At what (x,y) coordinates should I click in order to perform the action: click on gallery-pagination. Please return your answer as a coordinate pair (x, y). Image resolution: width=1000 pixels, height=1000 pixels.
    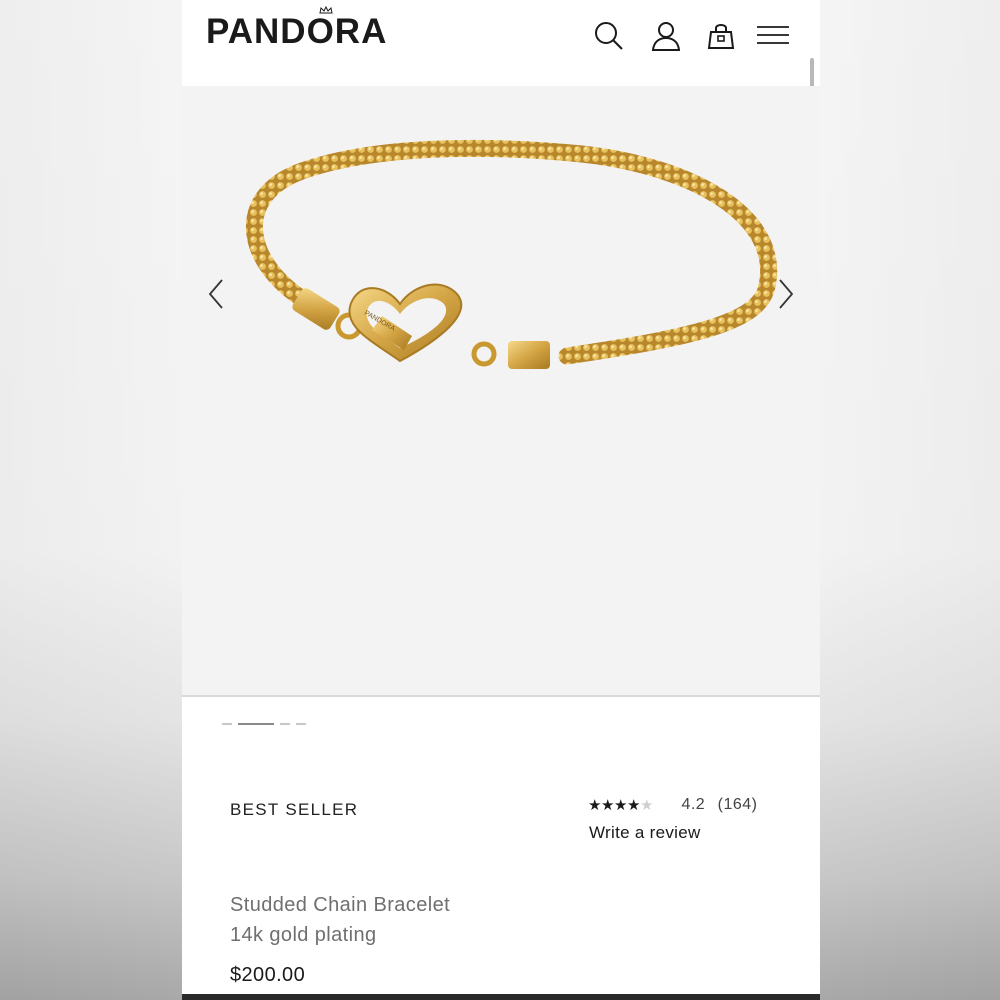
    Looking at the image, I should click on (264, 724).